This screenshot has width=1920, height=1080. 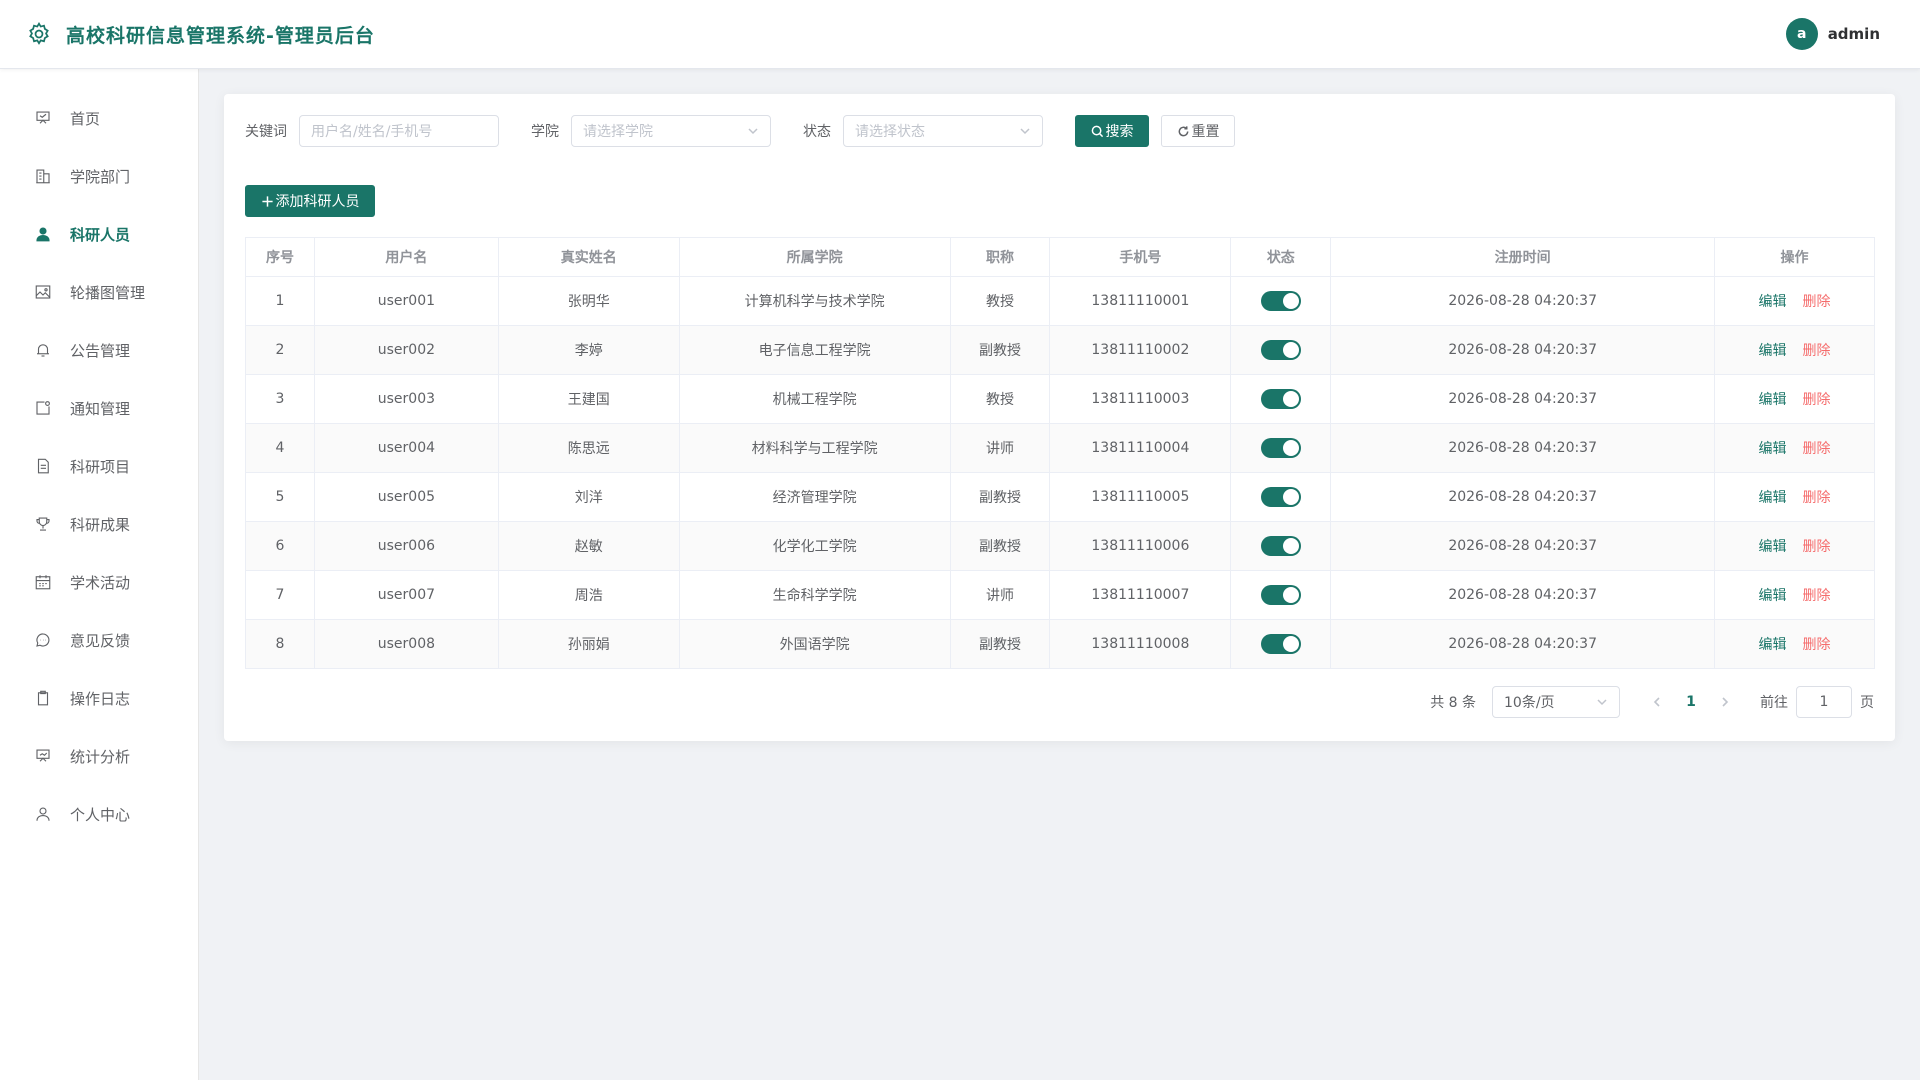 I want to click on filter-bar: 关键词 用户名/姓名/手机号 学院 请选择学院 状态 请选择状态 搜索 重置, so click(x=740, y=131).